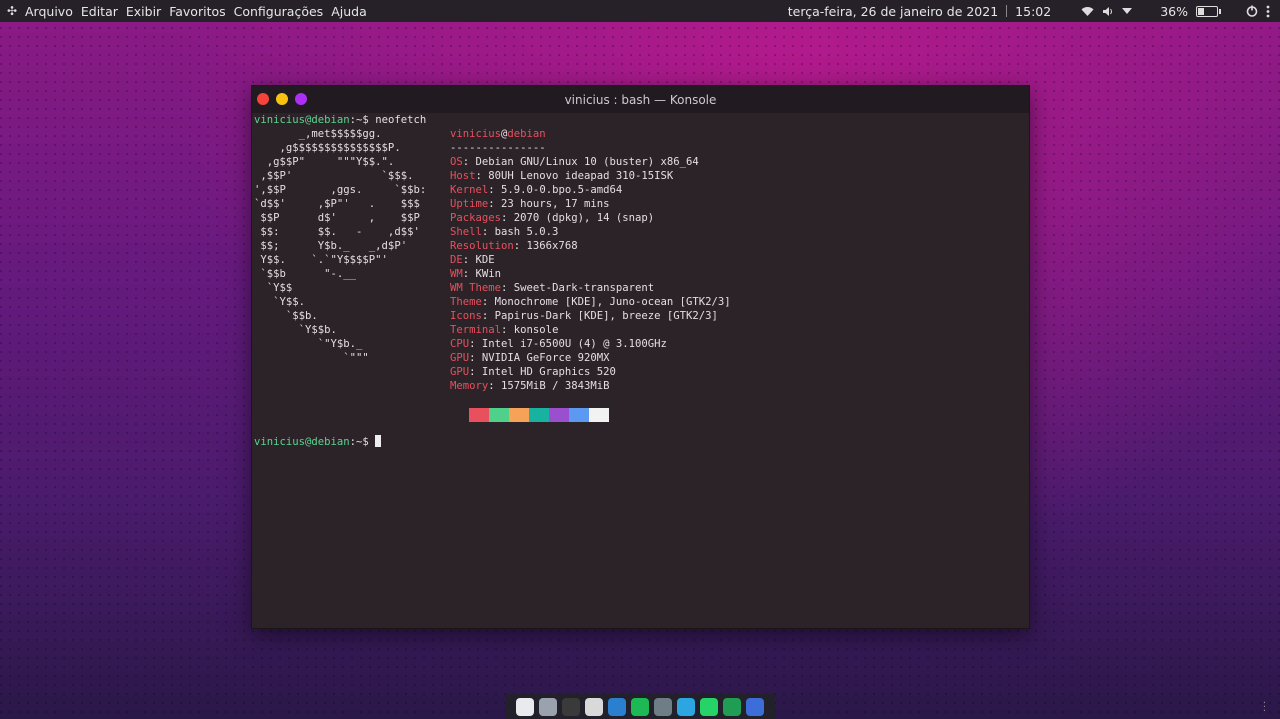 The width and height of the screenshot is (1280, 719). What do you see at coordinates (1264, 708) in the screenshot?
I see `desktop-options-icon: · · ·` at bounding box center [1264, 708].